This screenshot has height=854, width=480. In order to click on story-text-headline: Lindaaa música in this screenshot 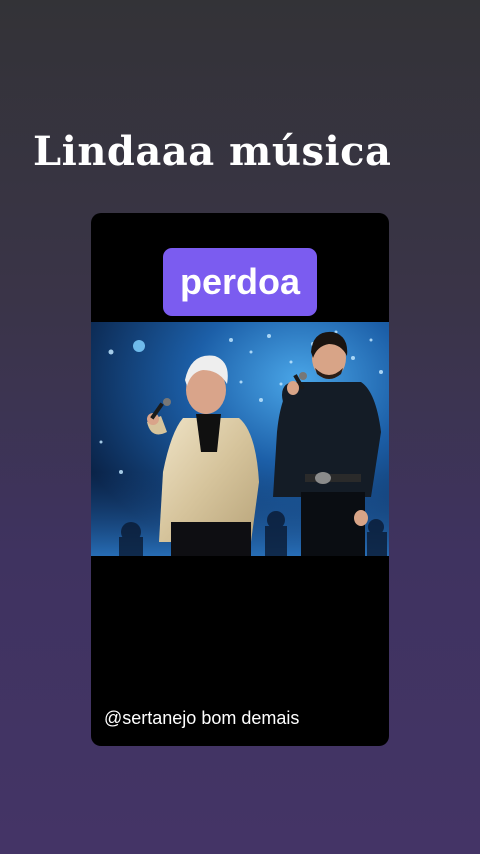, I will do `click(212, 151)`.